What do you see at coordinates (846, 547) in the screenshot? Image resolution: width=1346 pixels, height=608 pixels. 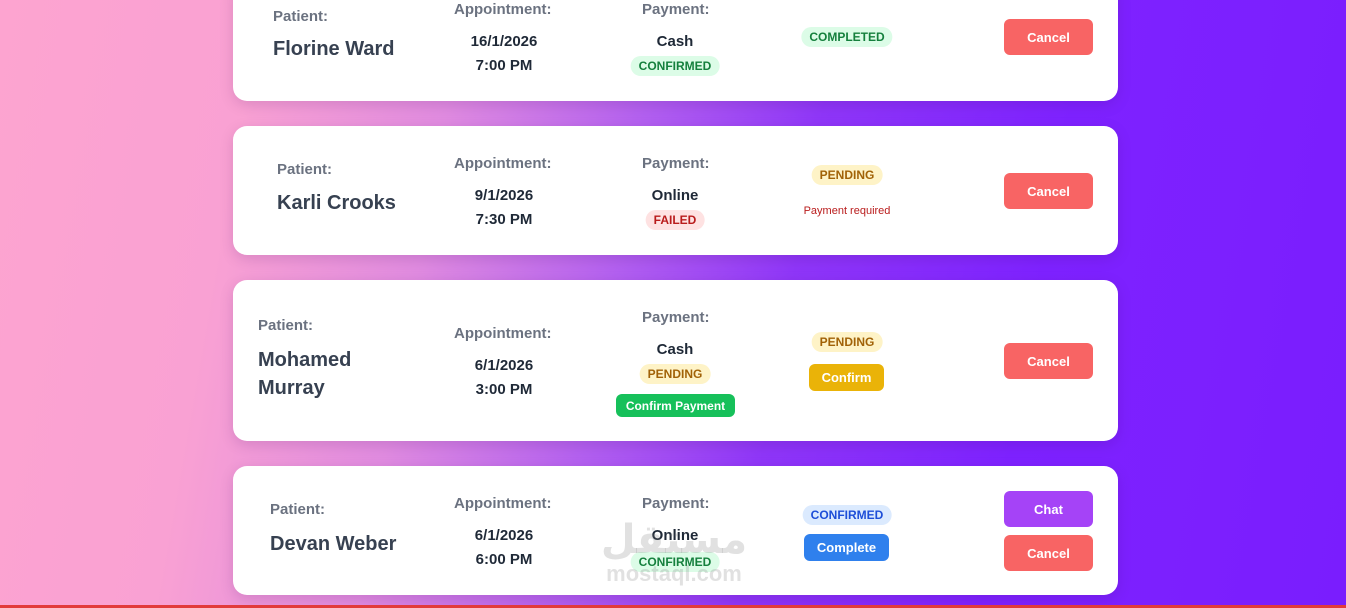 I see `complete-button: Complete` at bounding box center [846, 547].